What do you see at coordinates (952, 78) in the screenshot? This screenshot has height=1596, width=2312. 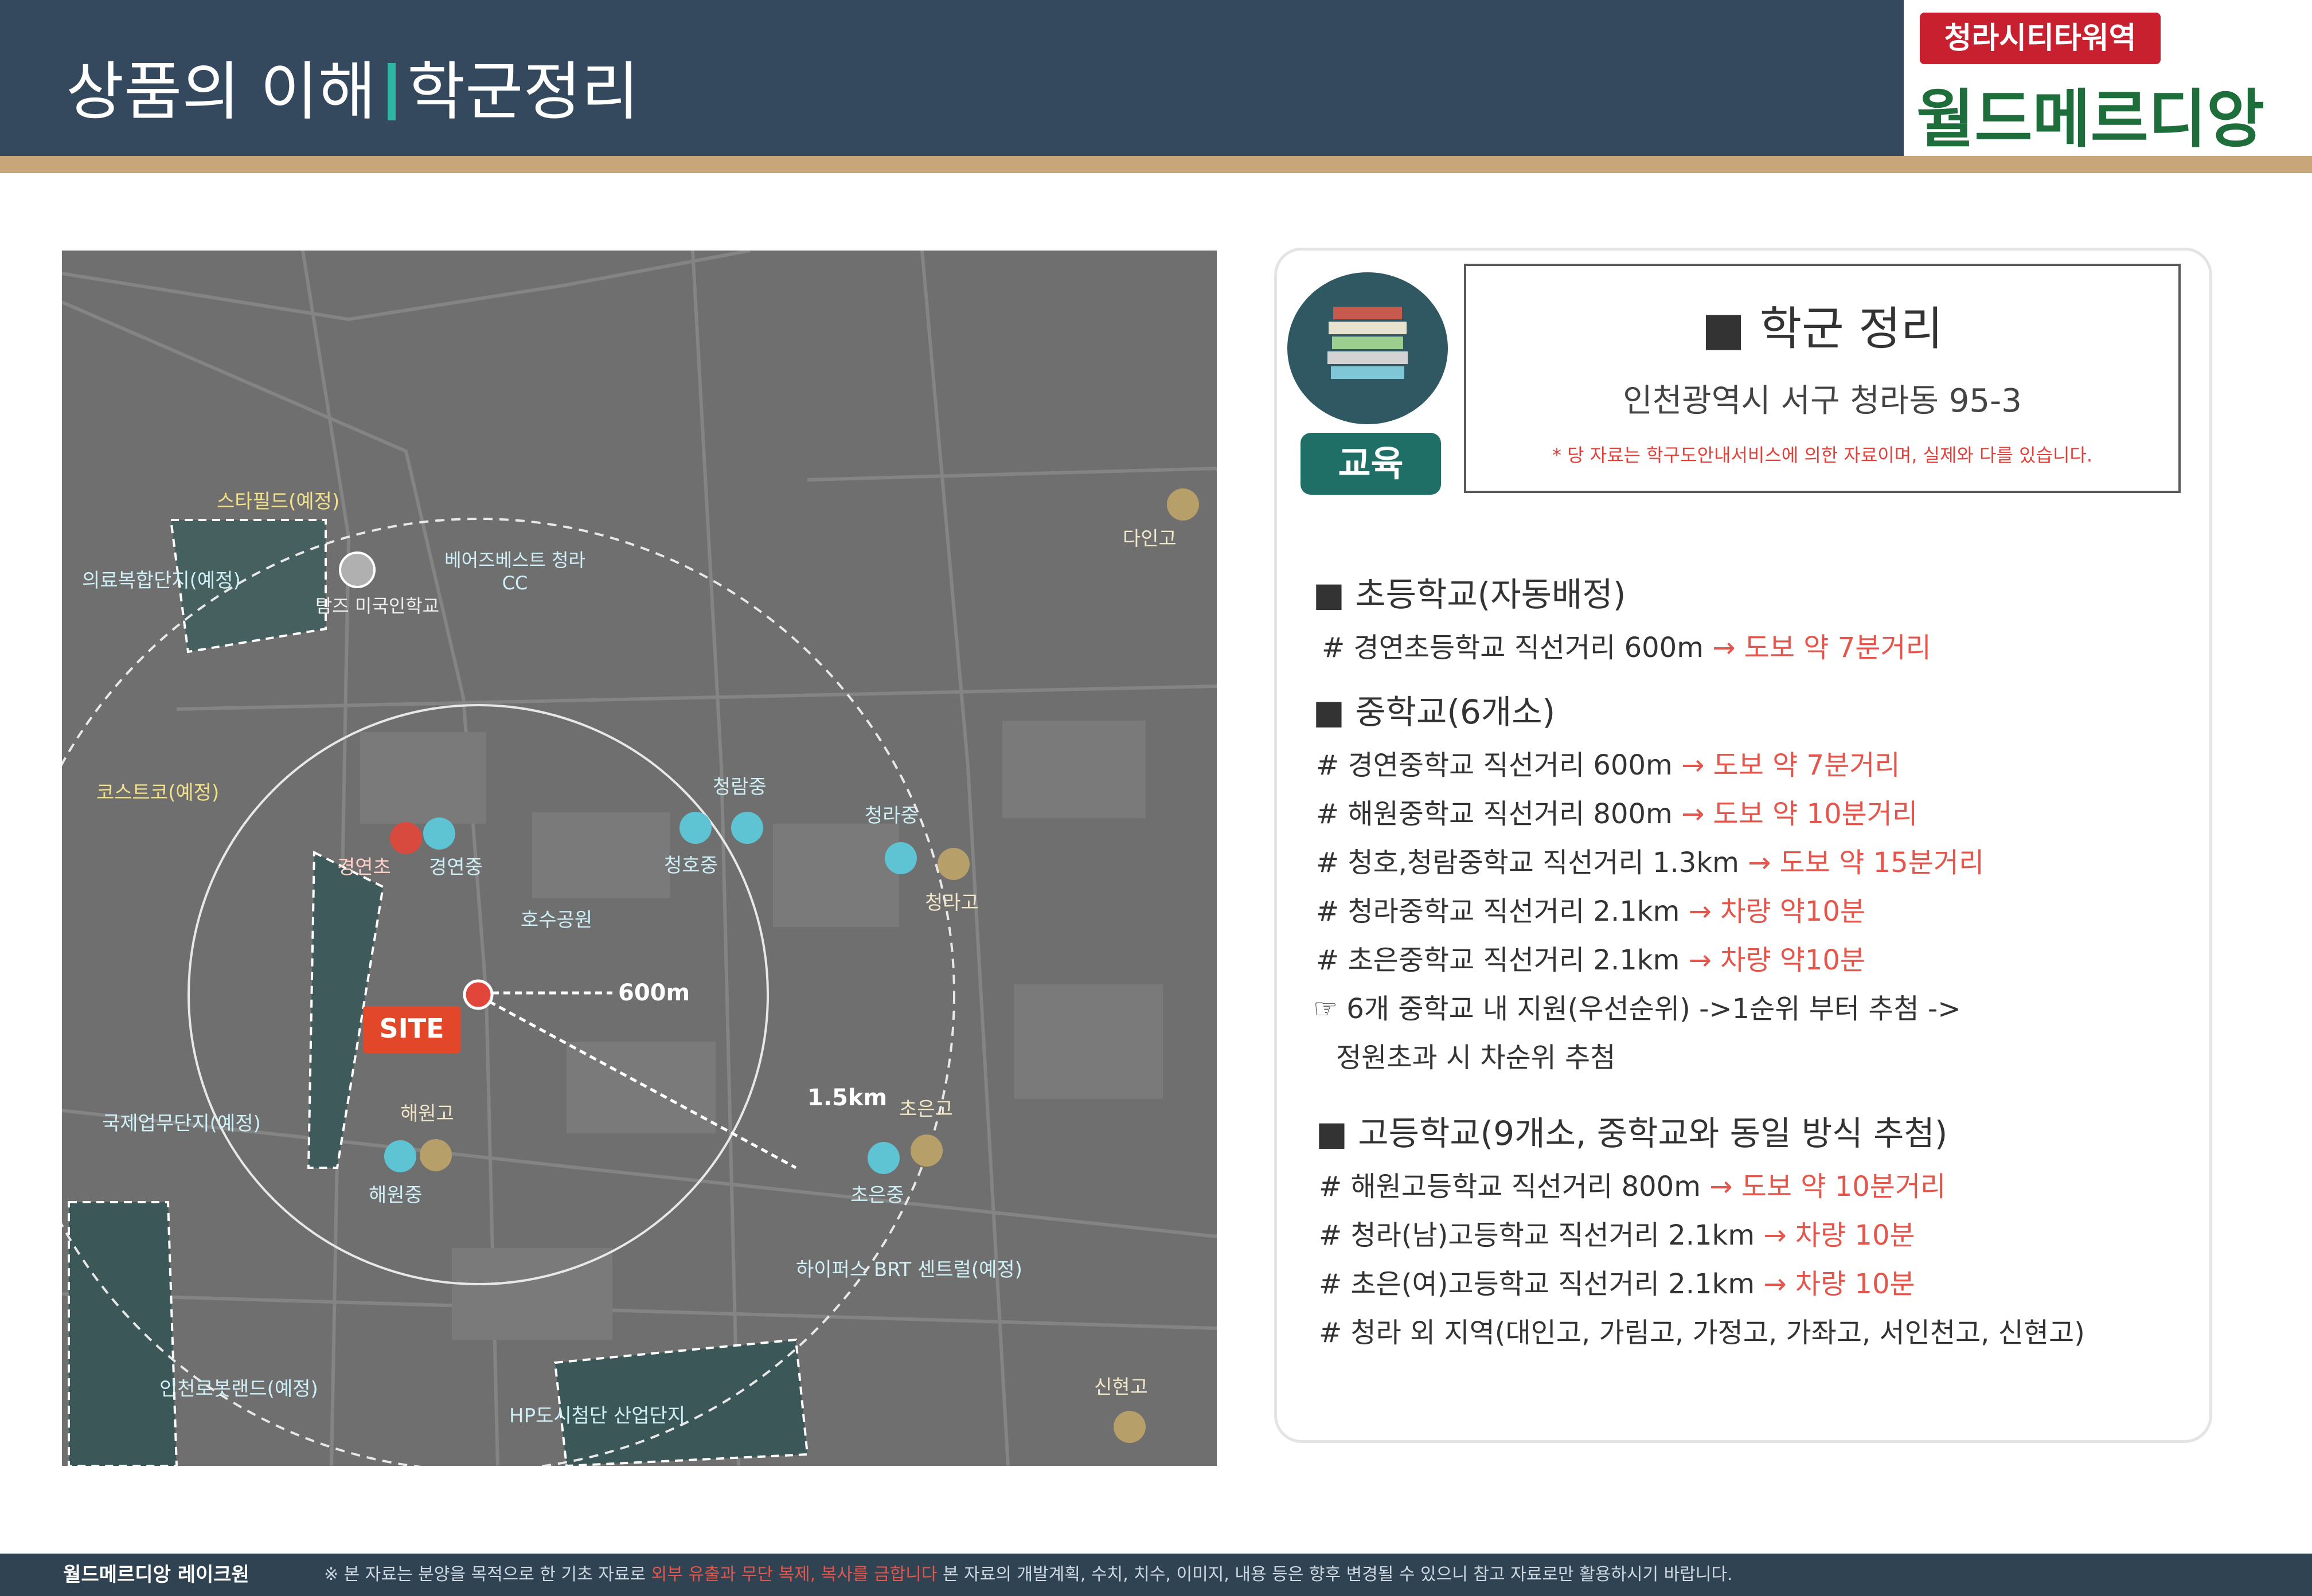 I see `header-bar: 상품의 이해 학군정리` at bounding box center [952, 78].